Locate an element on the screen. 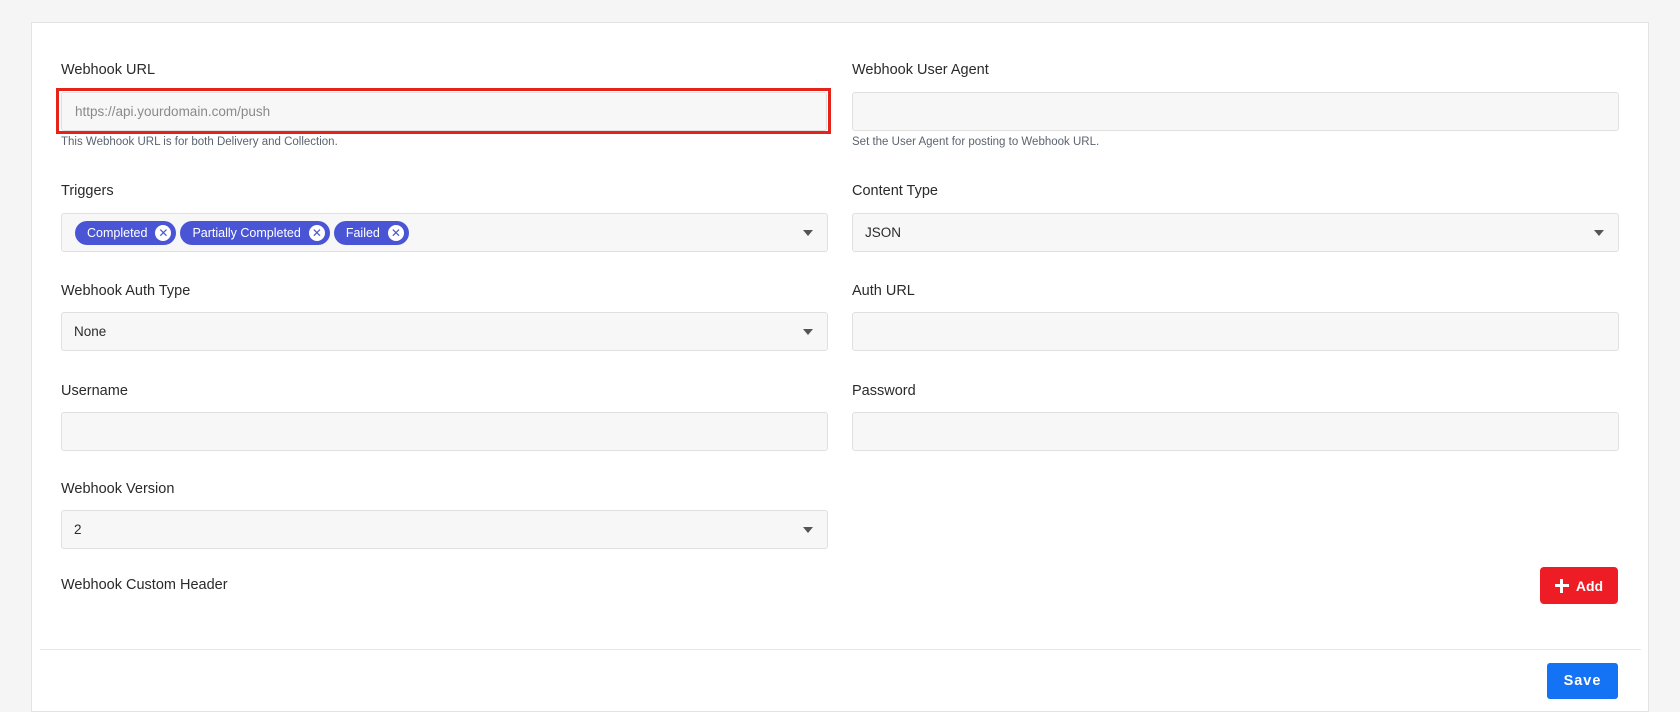 The image size is (1680, 712). triggers-label: Triggers is located at coordinates (87, 191).